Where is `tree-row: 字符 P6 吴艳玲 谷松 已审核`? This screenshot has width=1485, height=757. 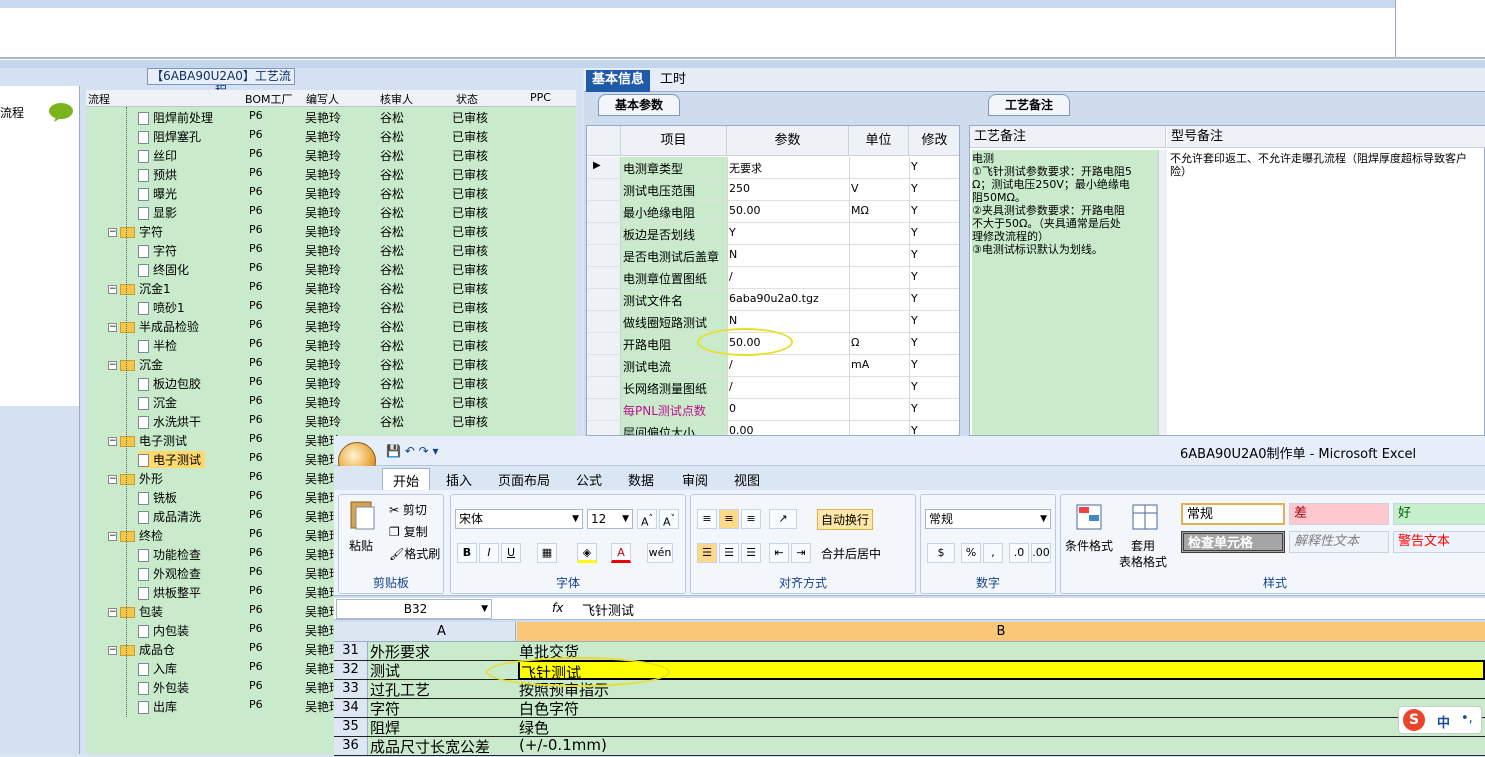 tree-row: 字符 P6 吴艳玲 谷松 已审核 is located at coordinates (331, 249).